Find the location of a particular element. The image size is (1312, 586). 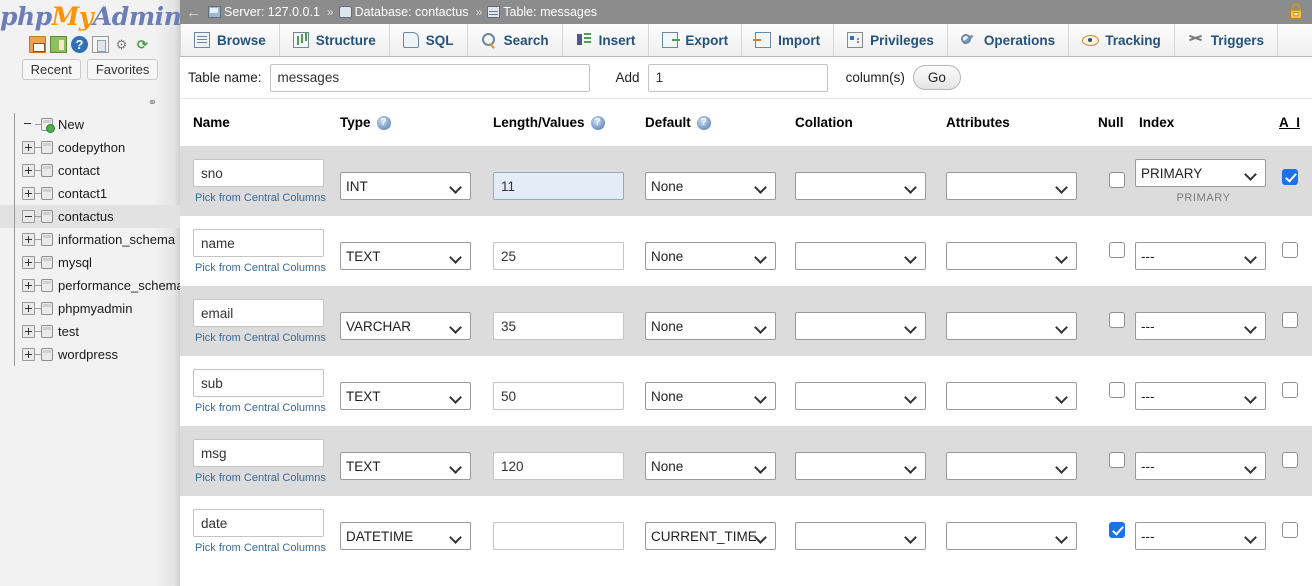

favorites-button: Favorites is located at coordinates (122, 69).